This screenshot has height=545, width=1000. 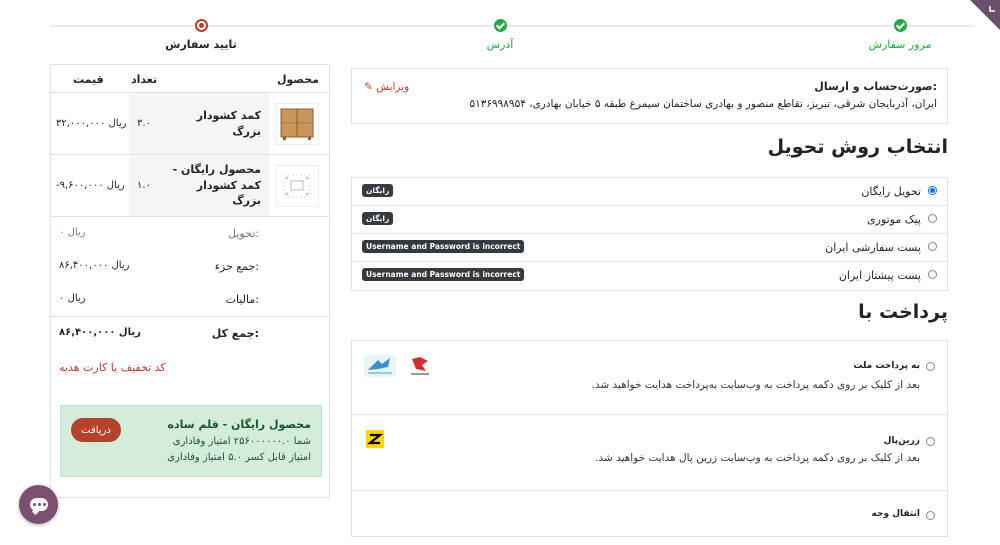 I want to click on delivery-option: تحویل رایگان رایگان, so click(x=649, y=192).